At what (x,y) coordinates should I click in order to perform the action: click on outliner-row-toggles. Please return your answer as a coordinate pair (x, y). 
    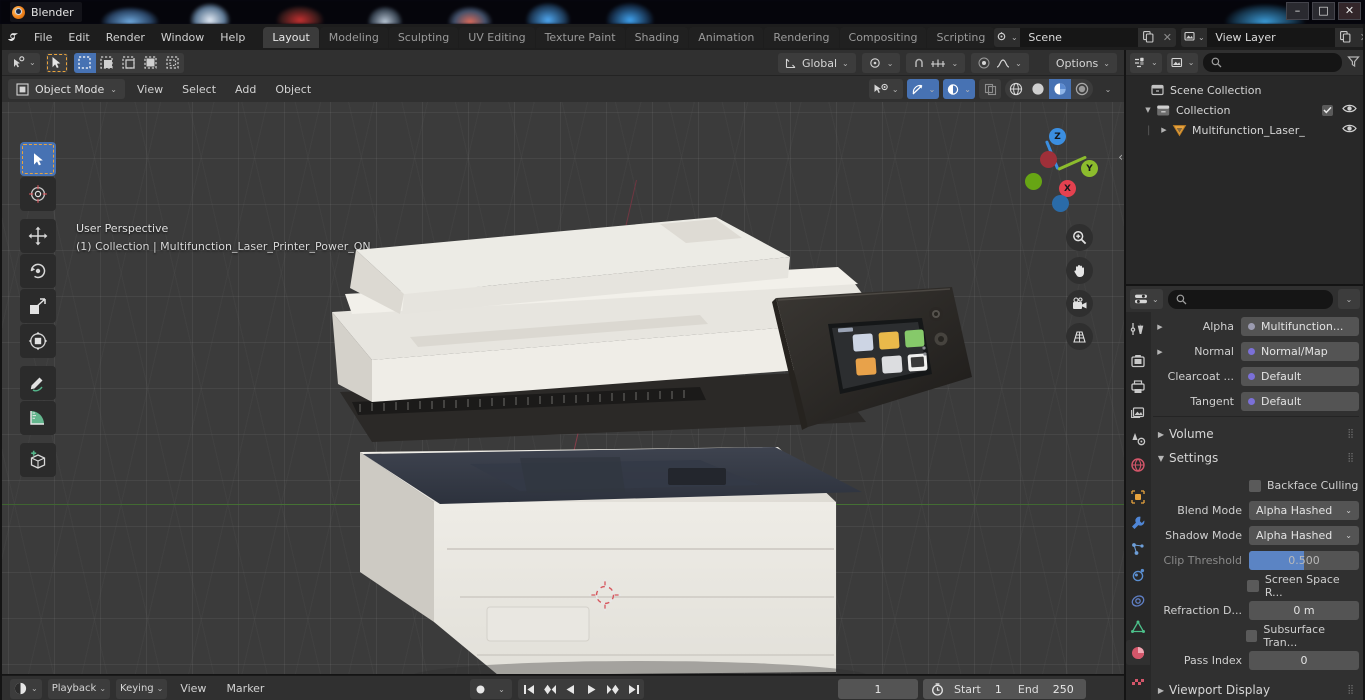
    Looking at the image, I should click on (1339, 110).